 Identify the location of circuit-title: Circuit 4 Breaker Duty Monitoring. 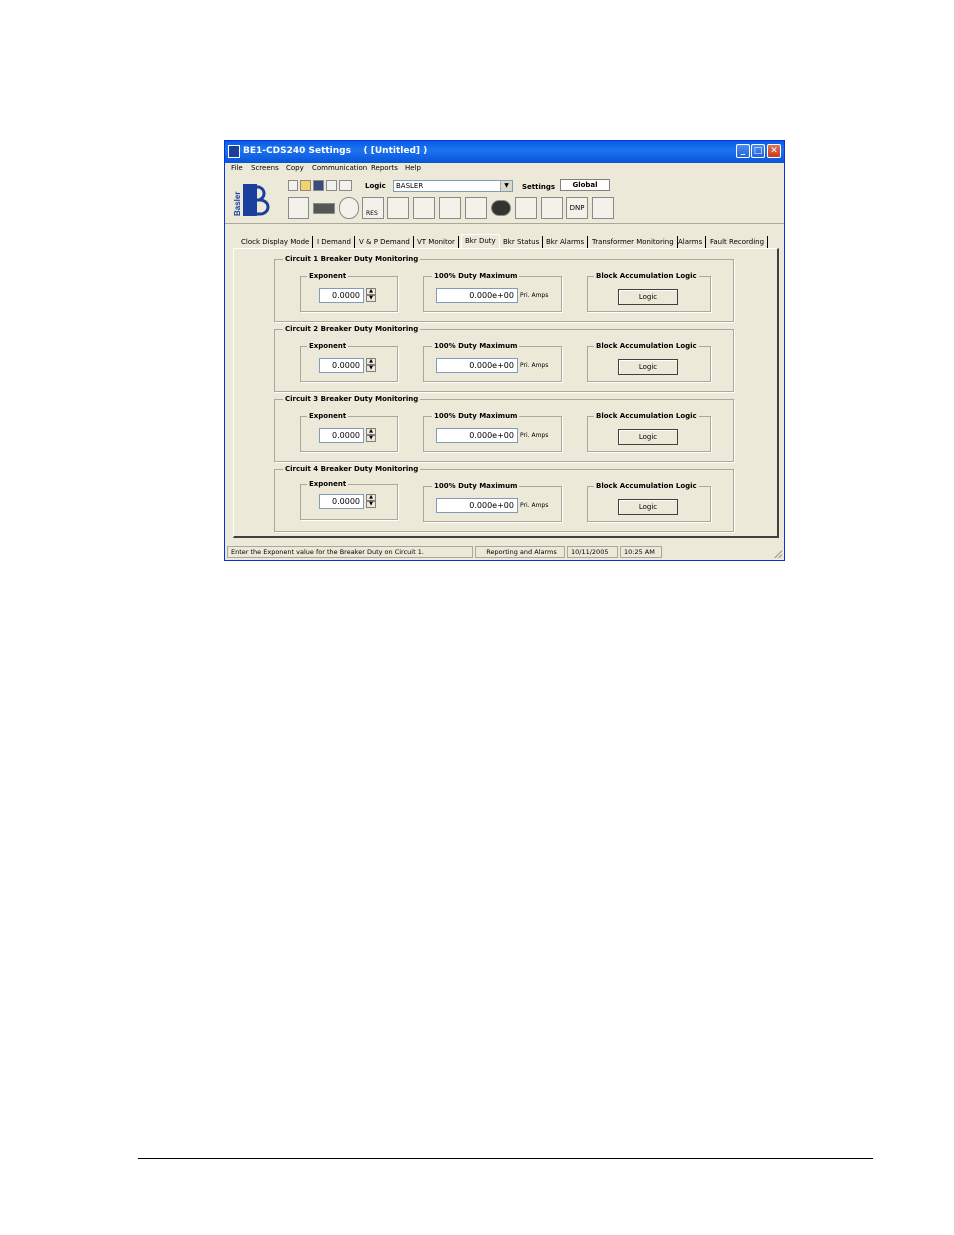
(352, 469).